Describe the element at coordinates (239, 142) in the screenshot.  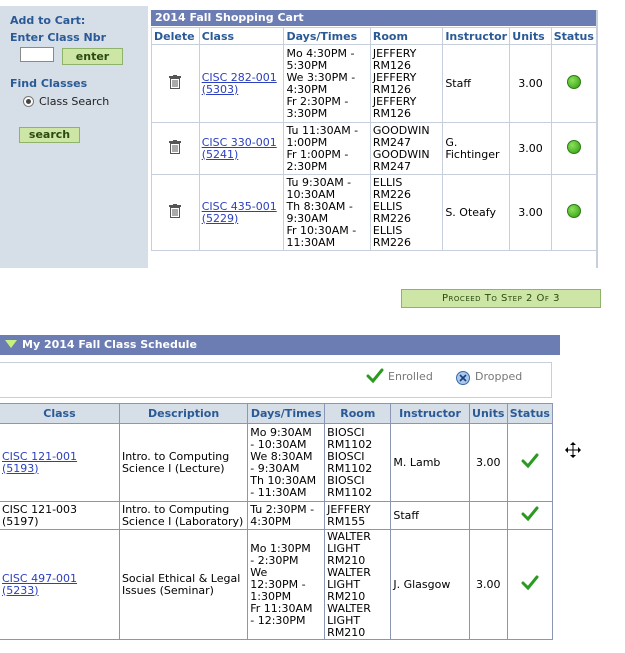
I see `class-code: CISC 330-001` at that location.